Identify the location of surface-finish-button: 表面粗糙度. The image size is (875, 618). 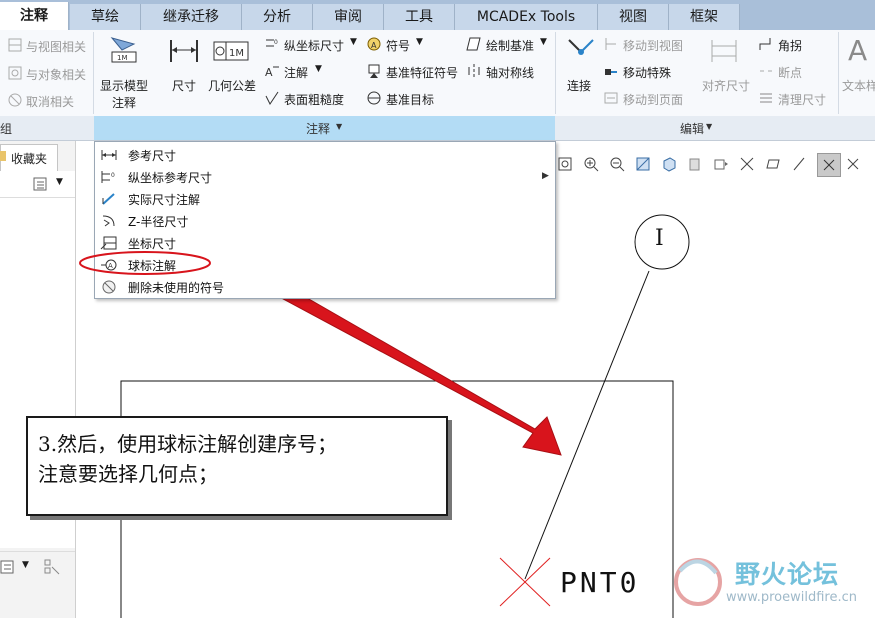
(314, 99).